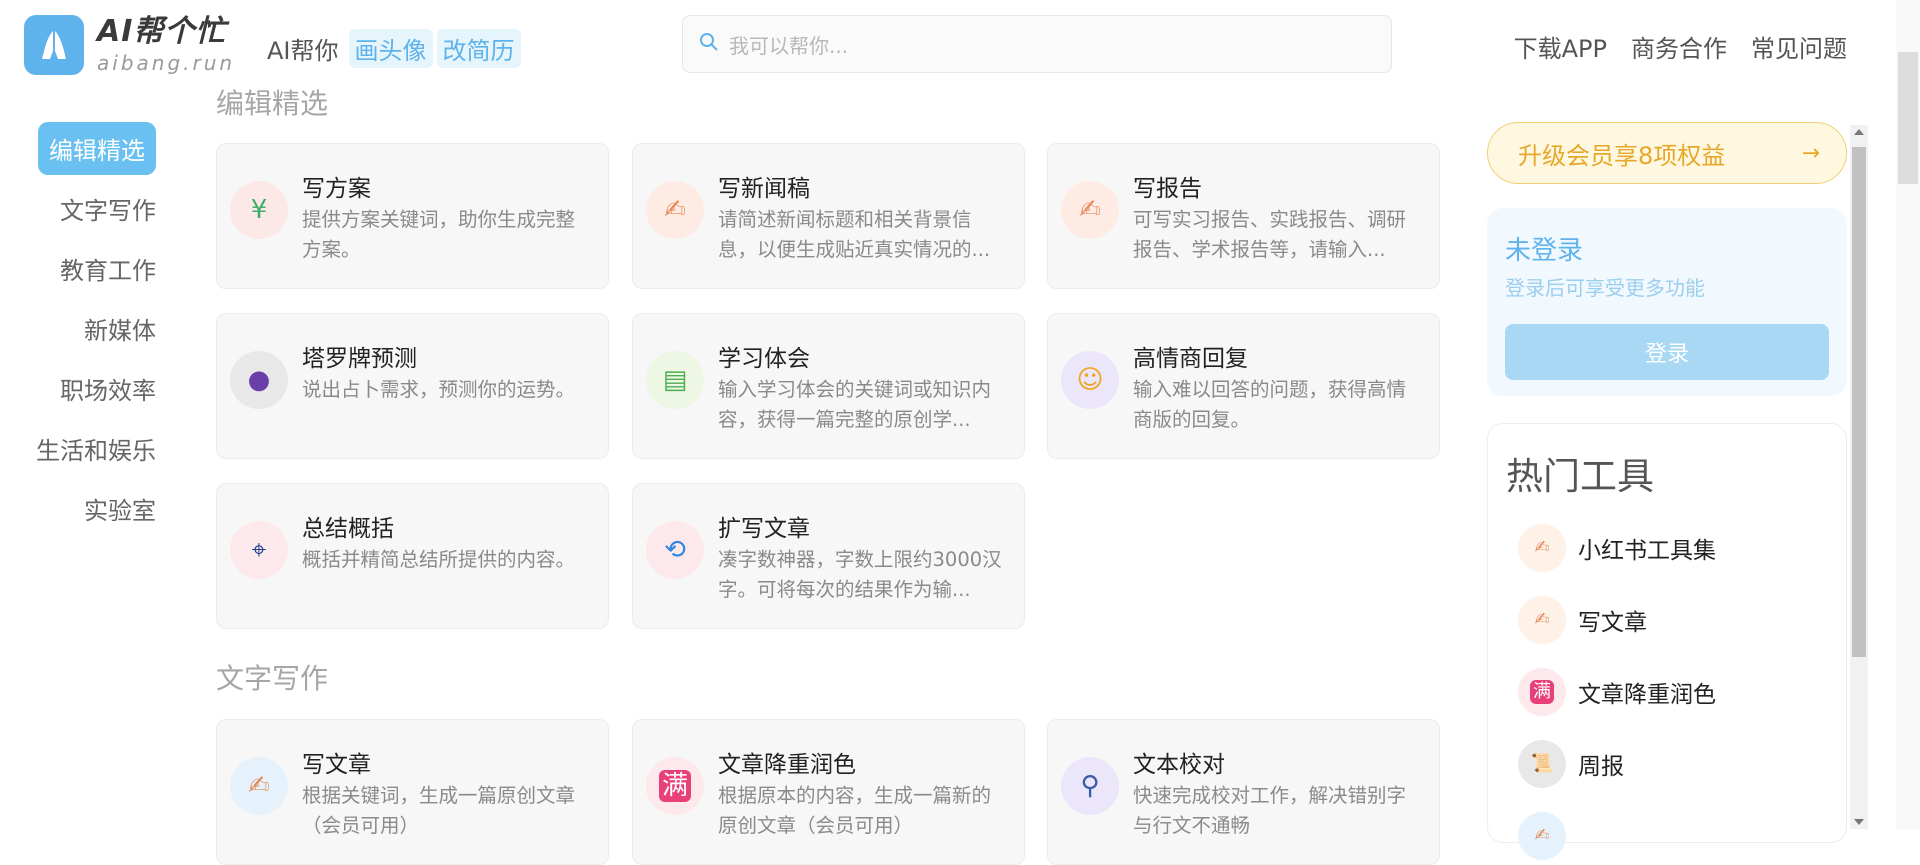  Describe the element at coordinates (1560, 46) in the screenshot. I see `nav-download-app: 下载APP` at that location.